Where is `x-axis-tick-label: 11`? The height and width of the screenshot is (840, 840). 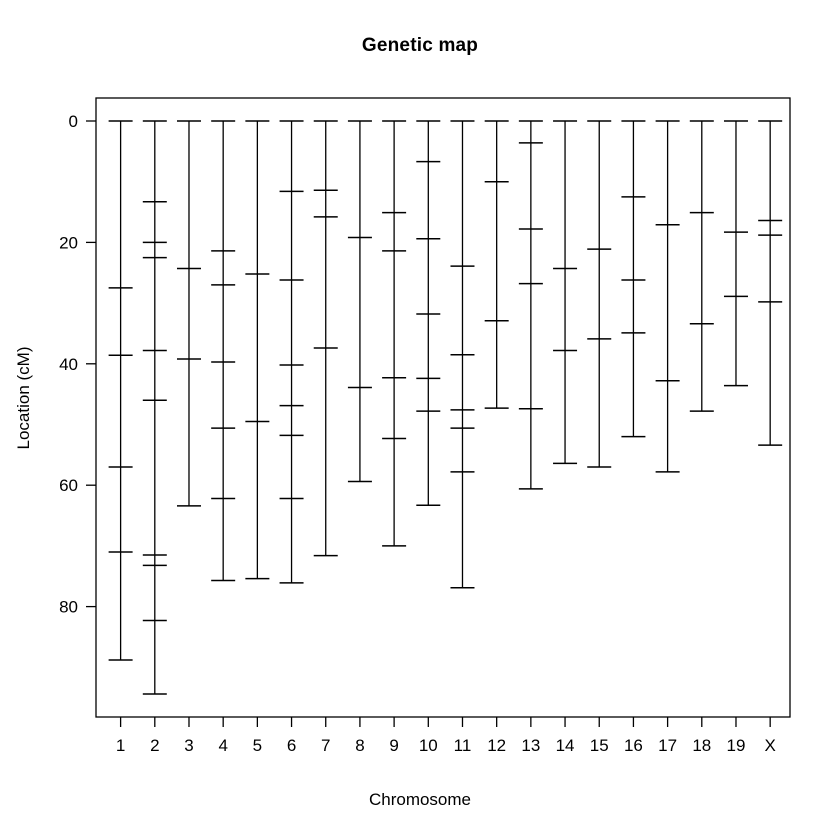
x-axis-tick-label: 11 is located at coordinates (463, 745).